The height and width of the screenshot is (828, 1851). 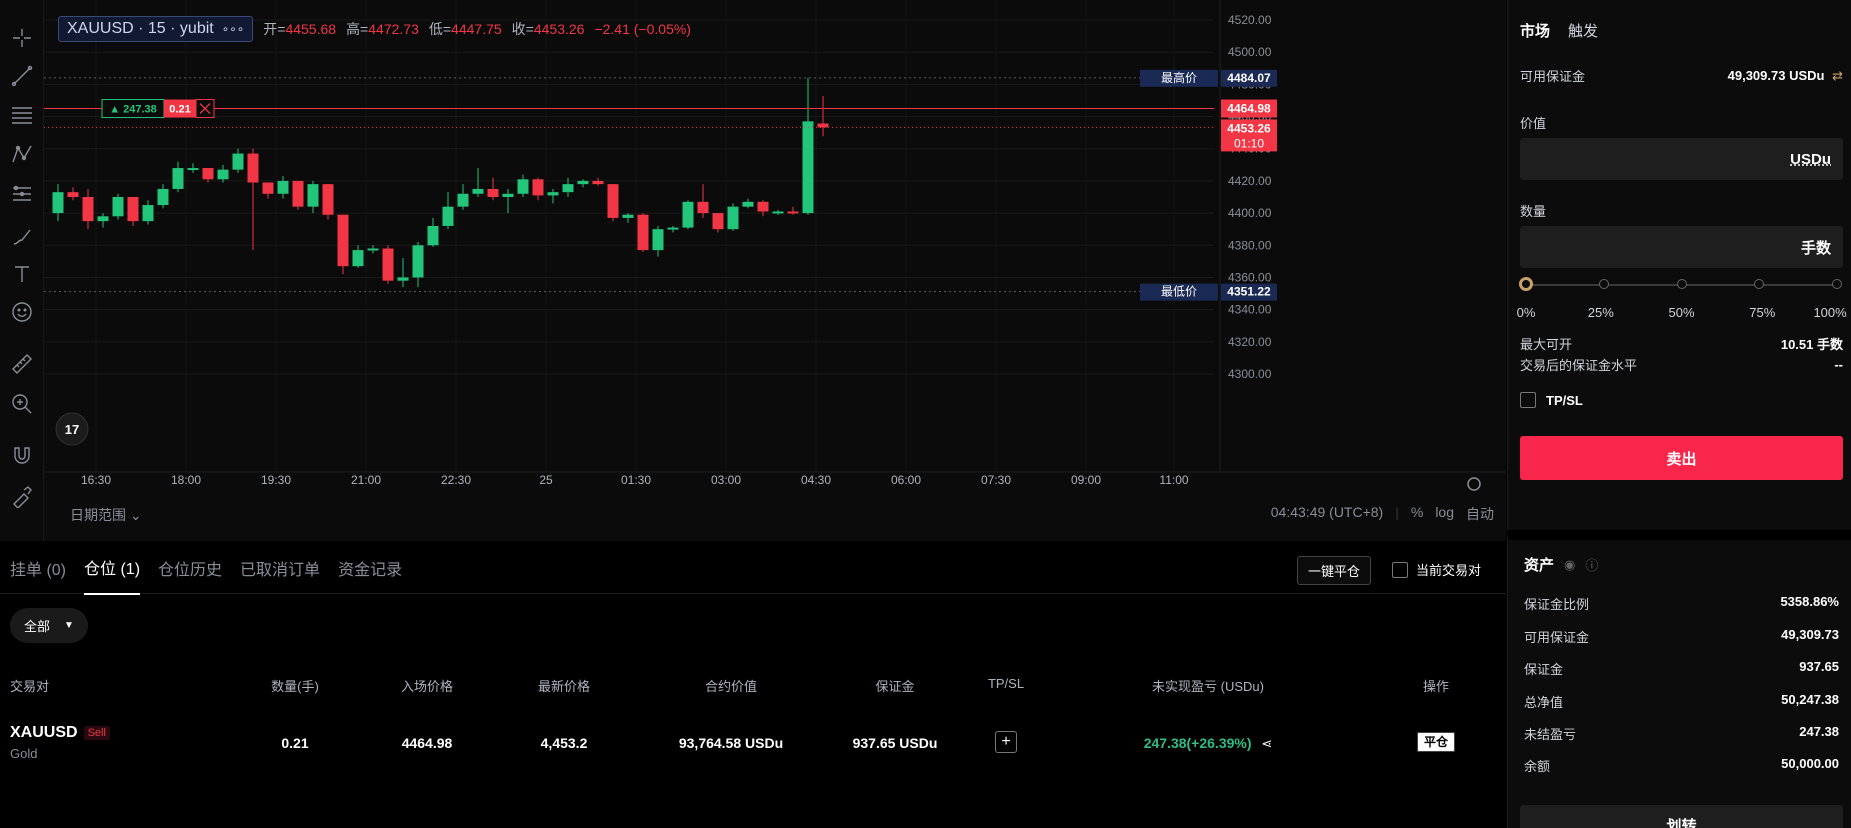 I want to click on tab-position-history: 仓位历史, so click(x=190, y=568).